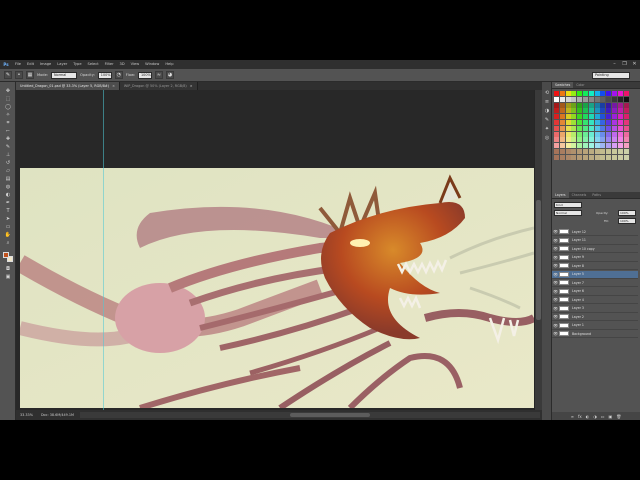 Image resolution: width=640 pixels, height=480 pixels. I want to click on swatches-grid, so click(592, 126).